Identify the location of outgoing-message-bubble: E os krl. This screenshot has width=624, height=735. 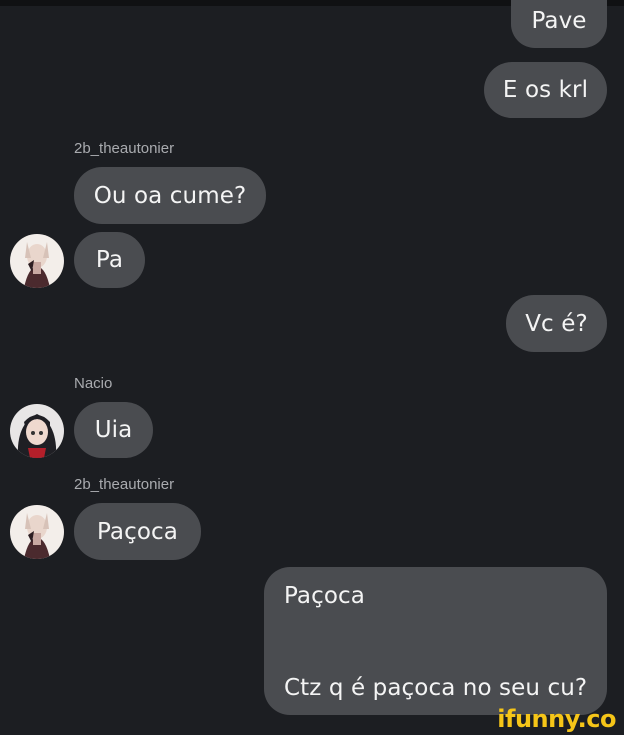
(545, 90).